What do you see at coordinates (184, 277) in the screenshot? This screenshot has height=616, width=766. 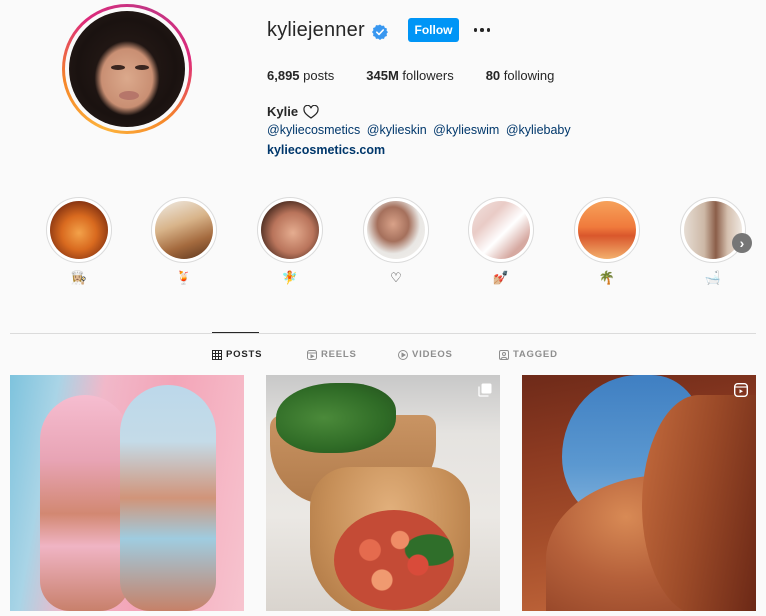 I see `highlight-label: 🍹` at bounding box center [184, 277].